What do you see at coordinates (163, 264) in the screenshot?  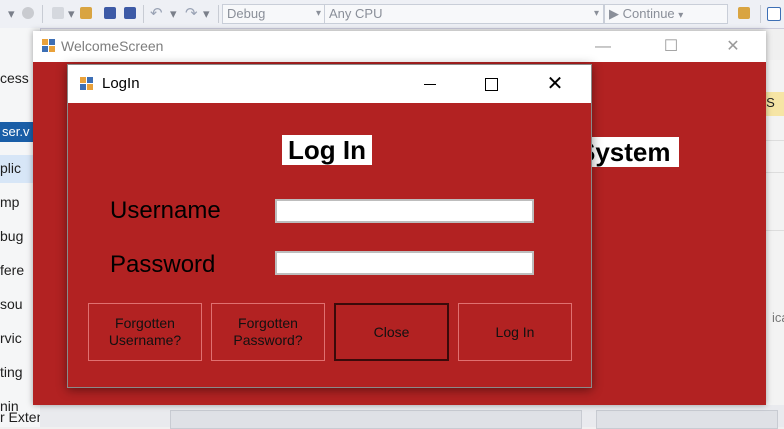 I see `password-label: Password` at bounding box center [163, 264].